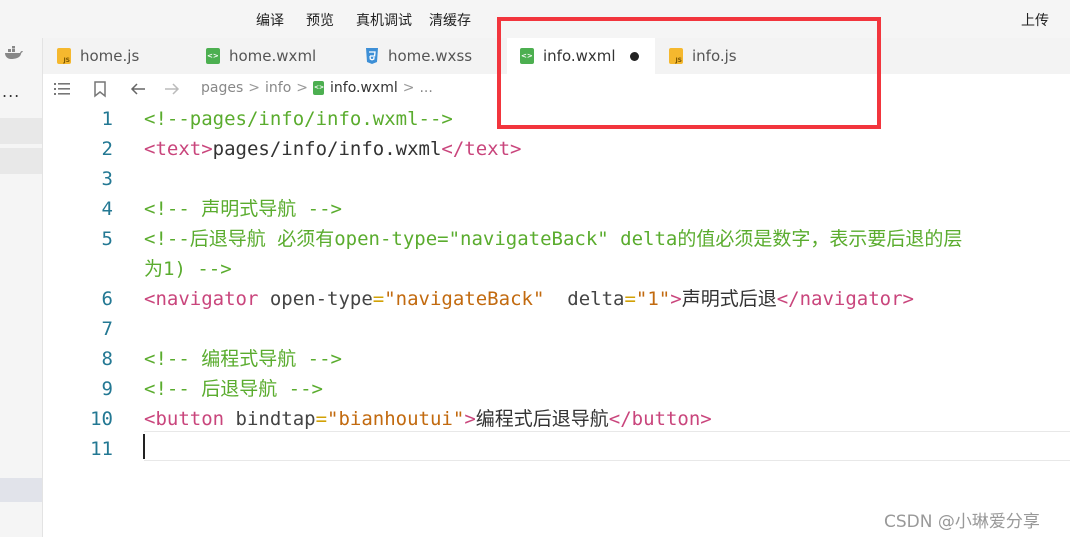  I want to click on line-number: 2, so click(107, 149).